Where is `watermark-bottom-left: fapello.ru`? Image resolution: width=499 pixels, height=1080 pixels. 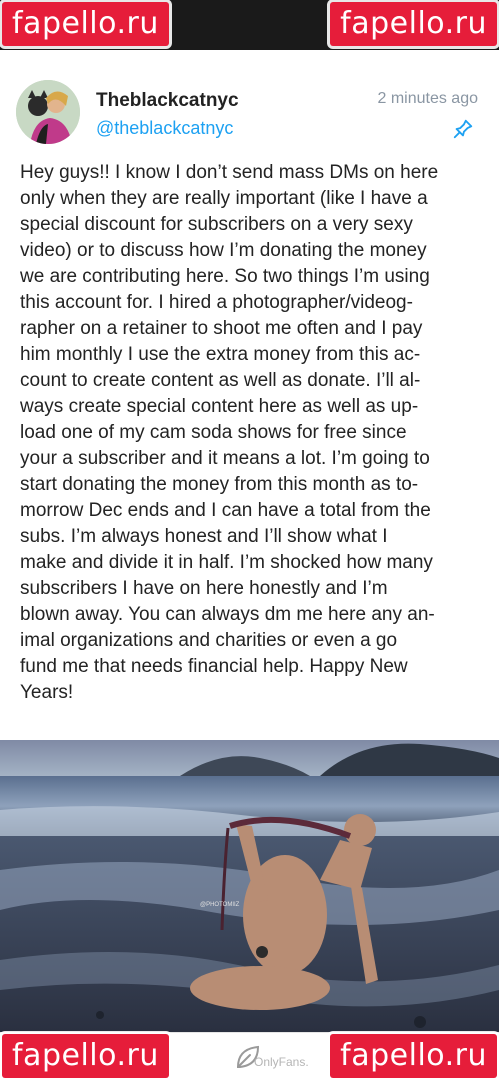
watermark-bottom-left: fapello.ru is located at coordinates (85, 1056).